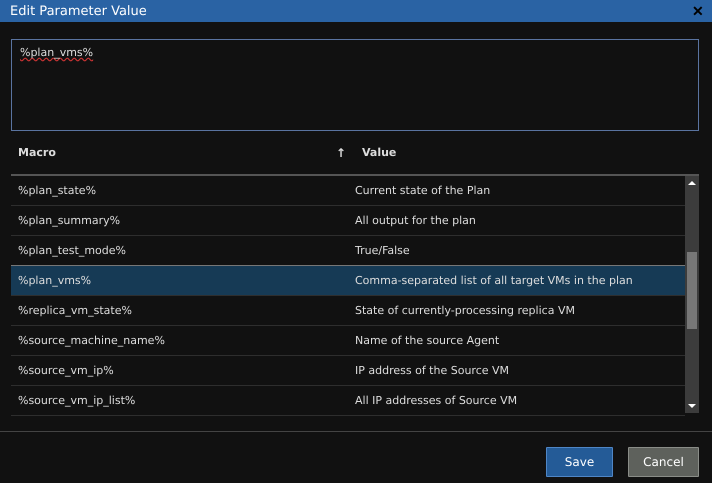  What do you see at coordinates (422, 190) in the screenshot?
I see `table-cell: Current state of the Plan` at bounding box center [422, 190].